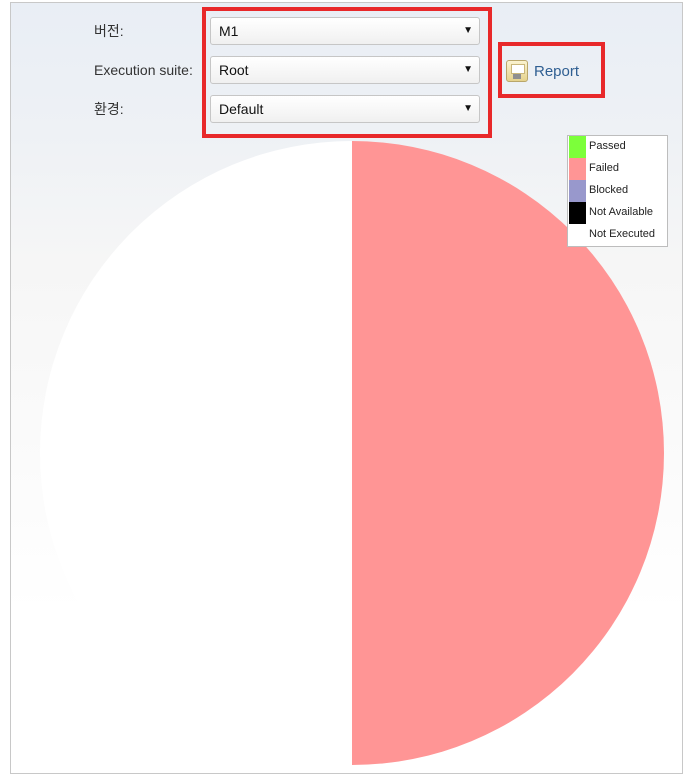  Describe the element at coordinates (607, 146) in the screenshot. I see `legend-label: Passed` at that location.